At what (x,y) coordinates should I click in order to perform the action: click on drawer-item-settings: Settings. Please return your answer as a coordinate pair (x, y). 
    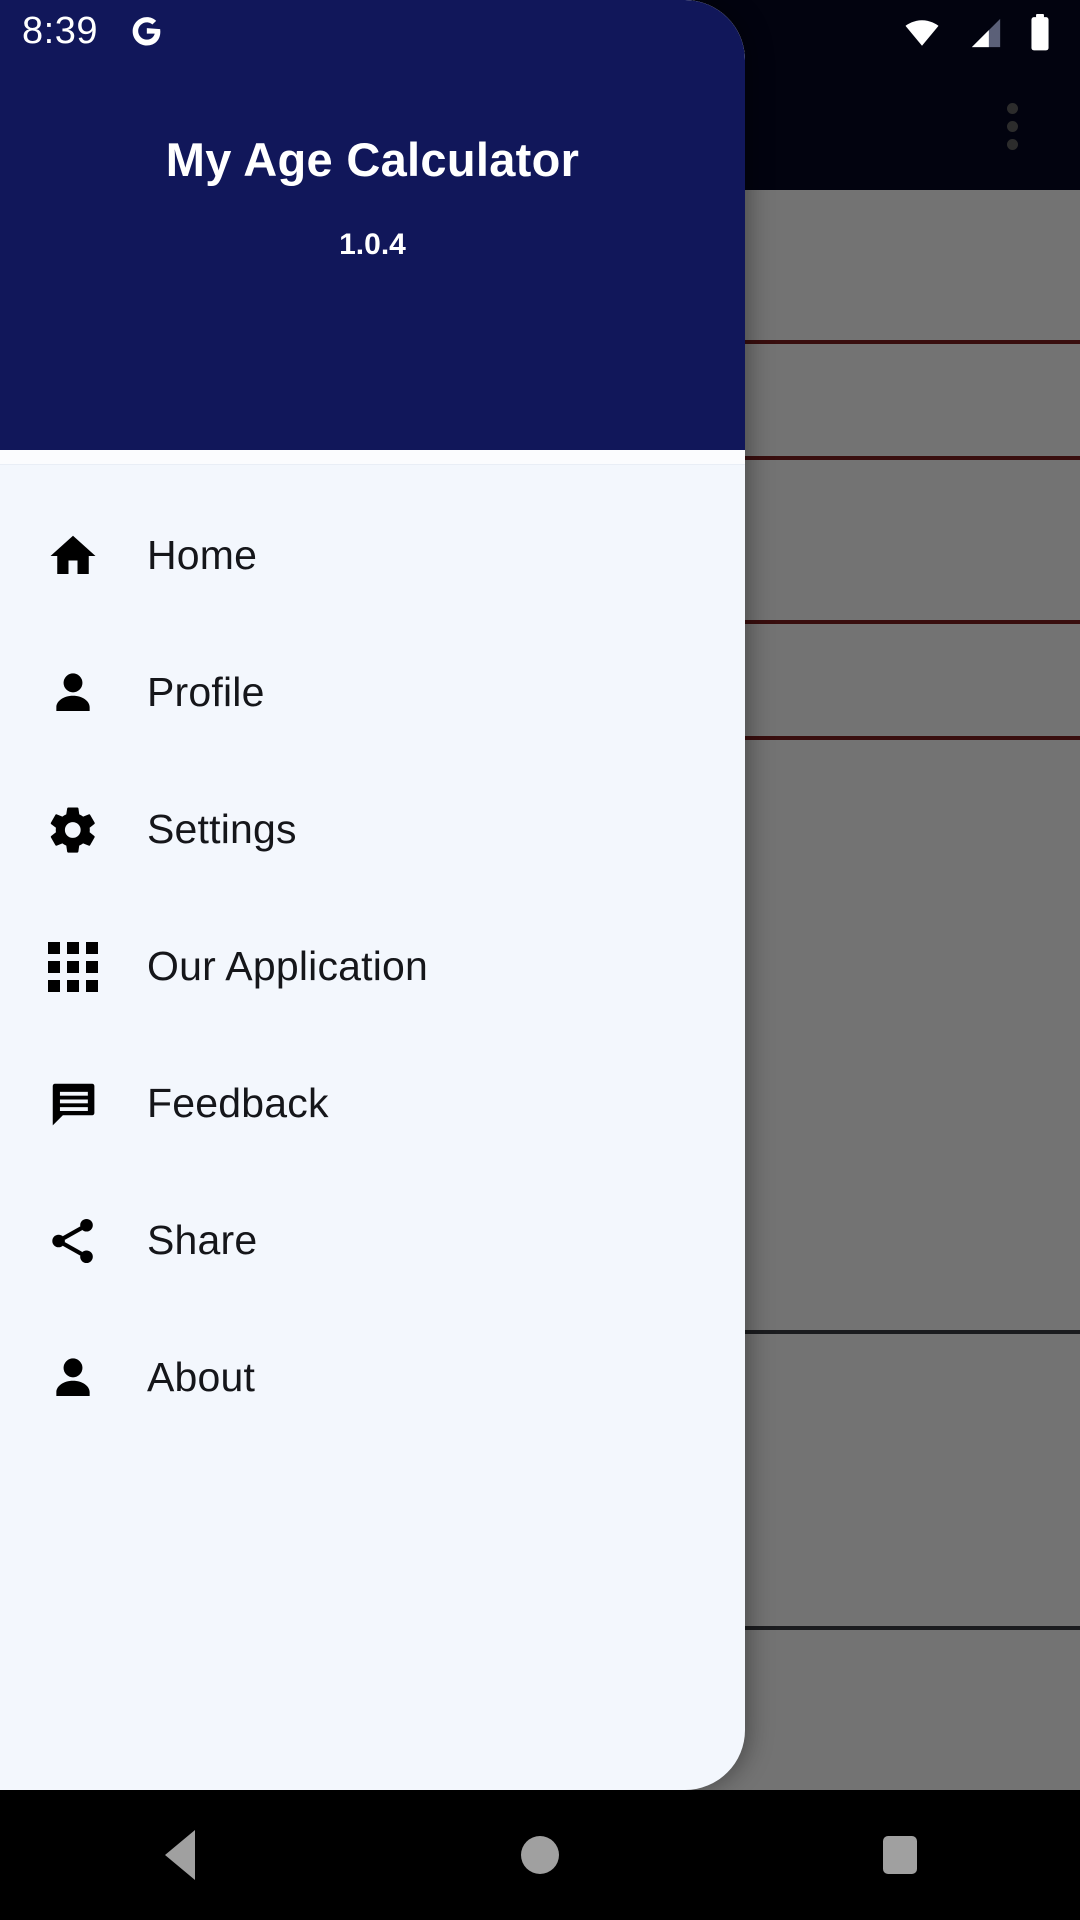
    Looking at the image, I should click on (372, 829).